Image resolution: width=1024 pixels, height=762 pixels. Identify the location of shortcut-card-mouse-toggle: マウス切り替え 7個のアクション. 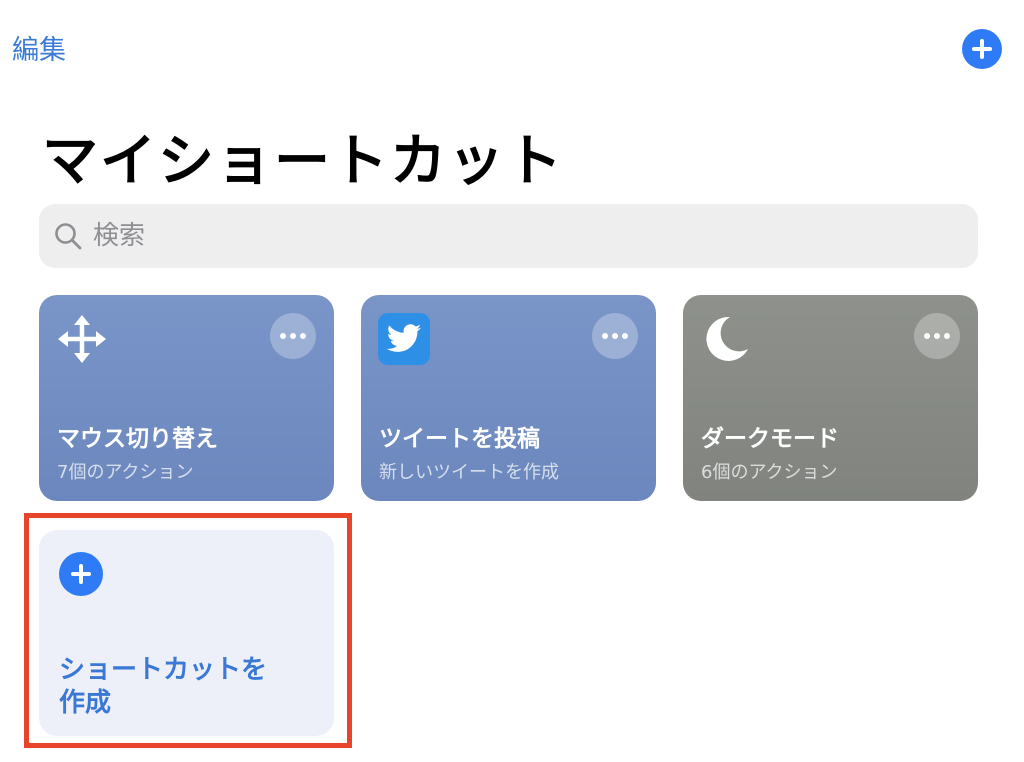
(186, 398).